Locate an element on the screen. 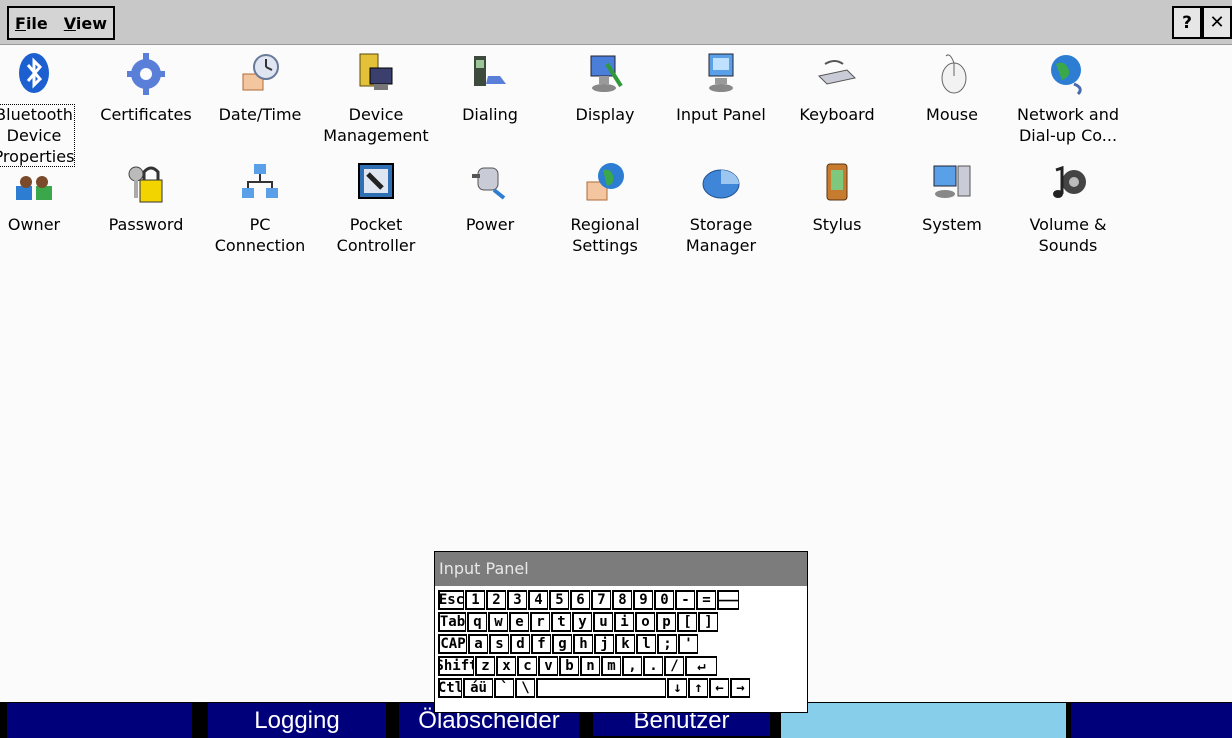 Image resolution: width=1232 pixels, height=738 pixels. key: e is located at coordinates (519, 622).